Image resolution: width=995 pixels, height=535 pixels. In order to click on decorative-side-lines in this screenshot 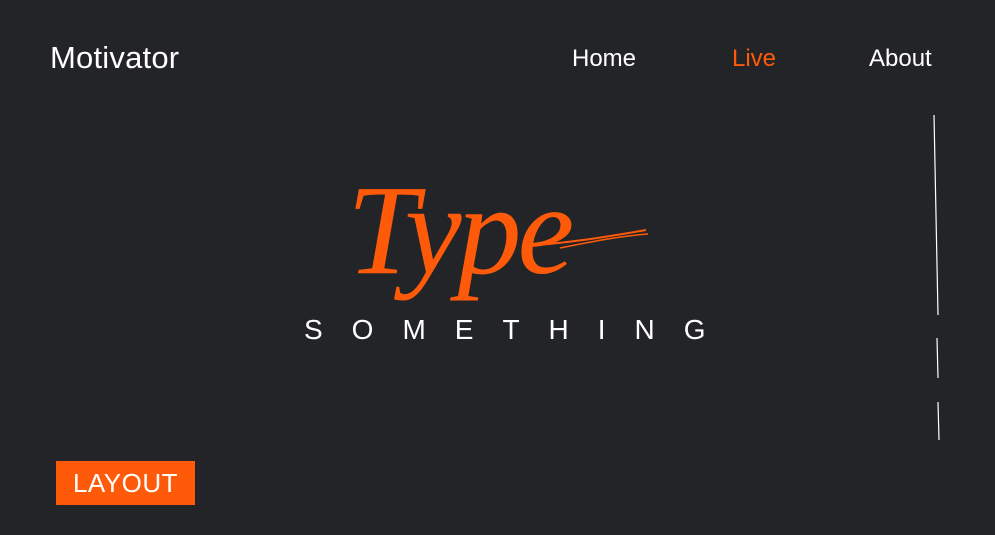, I will do `click(936, 277)`.